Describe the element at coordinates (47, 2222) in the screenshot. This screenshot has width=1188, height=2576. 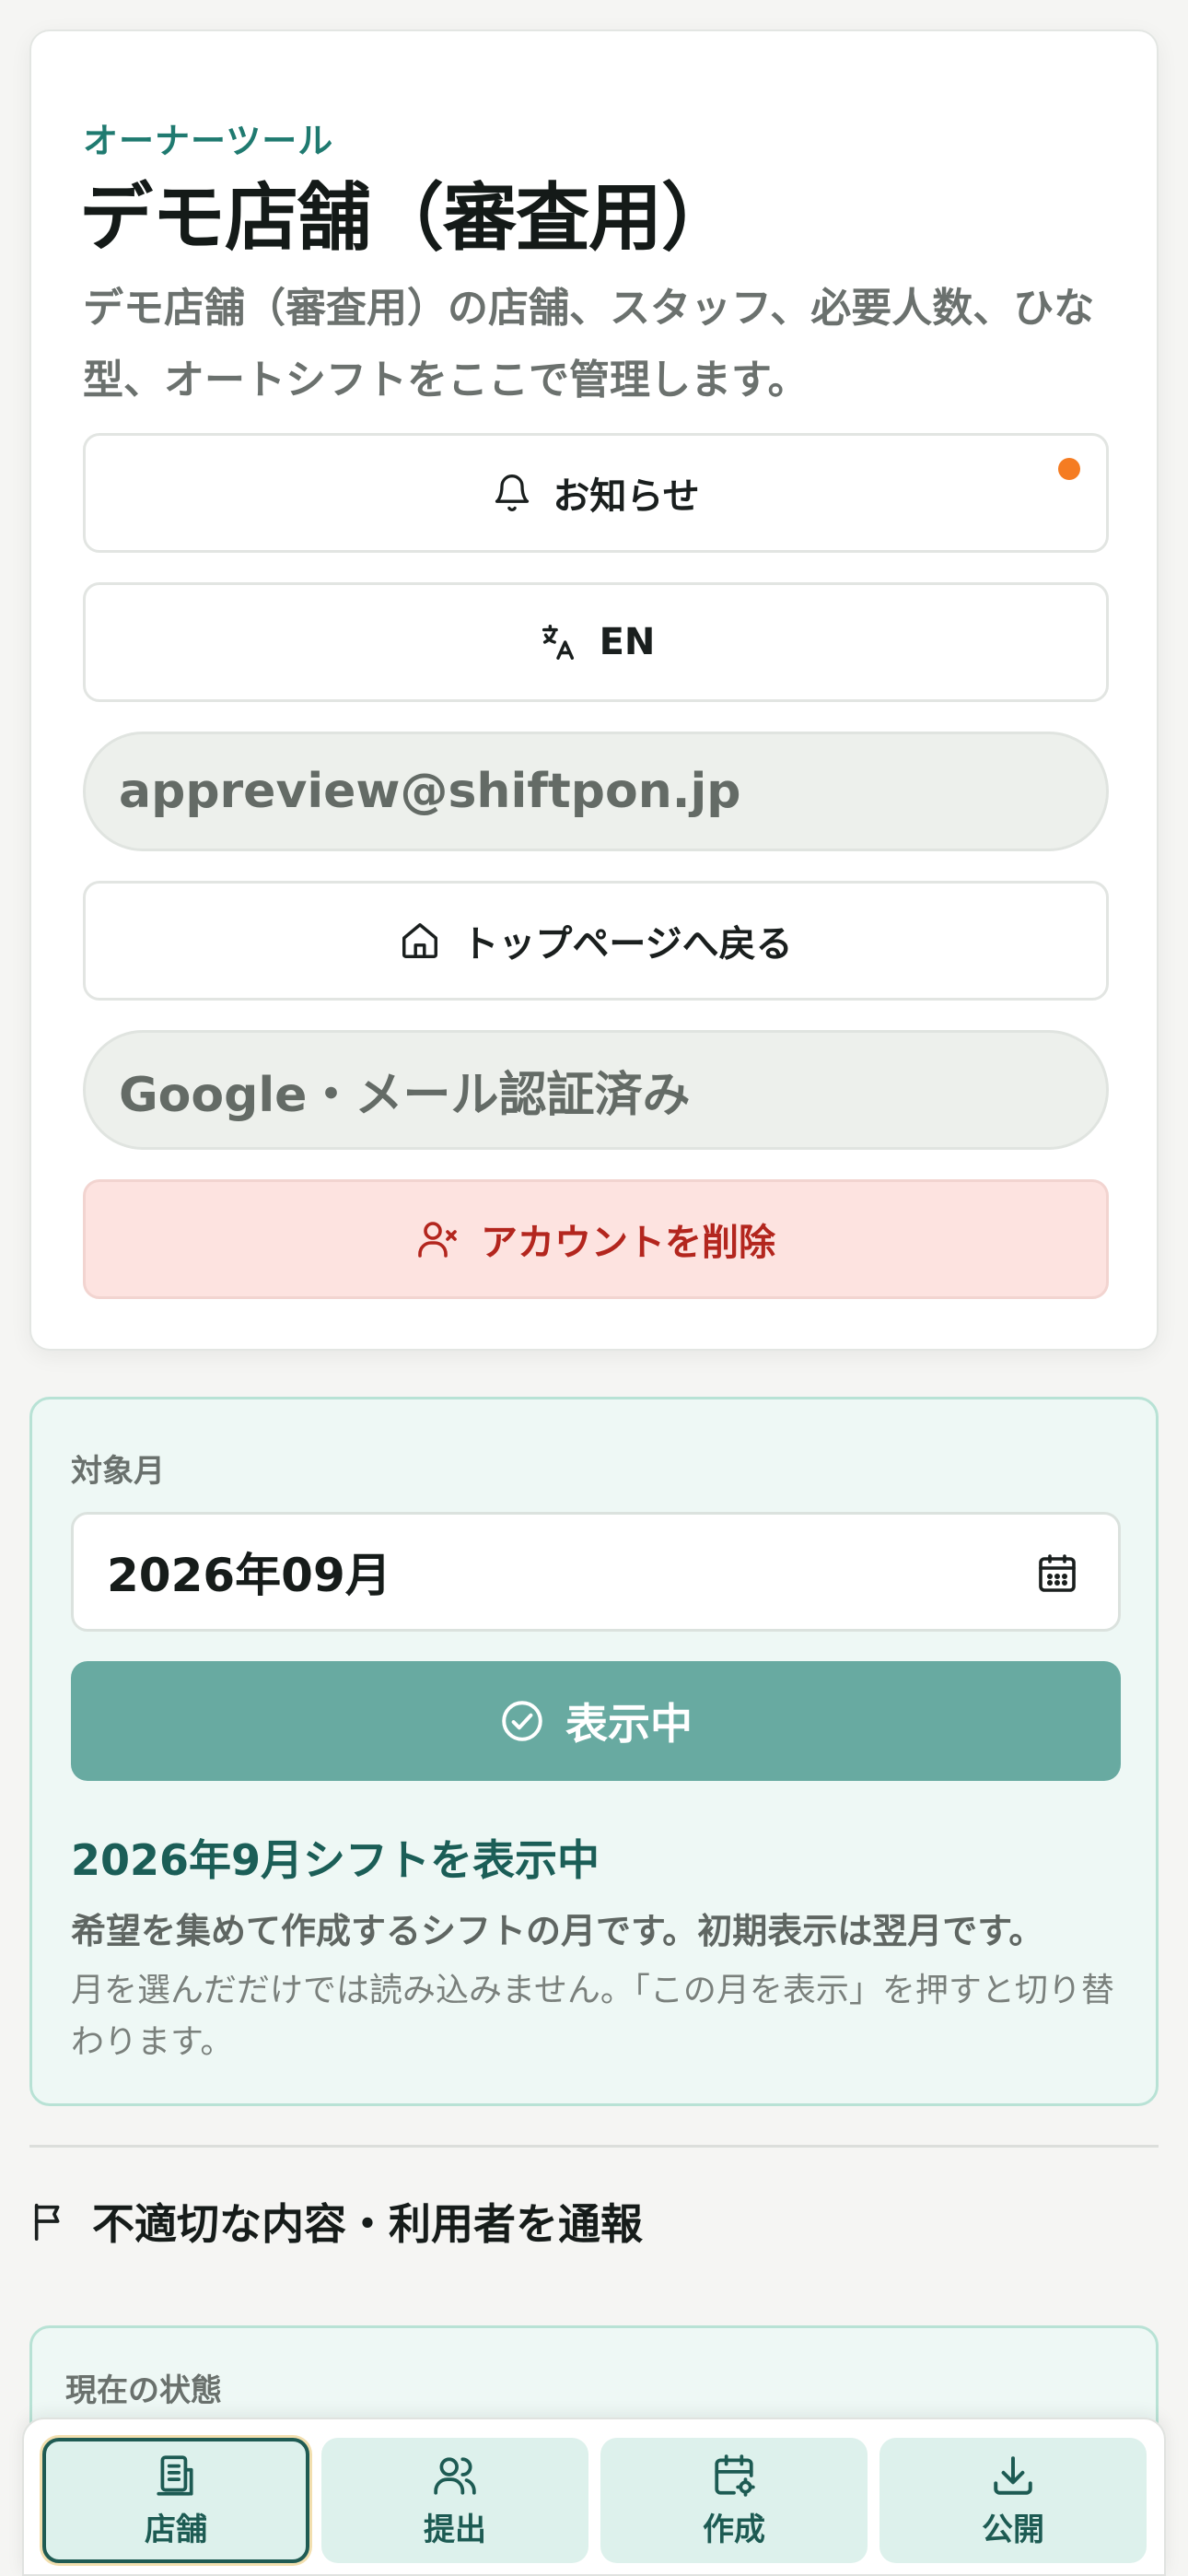
I see `flag-icon` at that location.